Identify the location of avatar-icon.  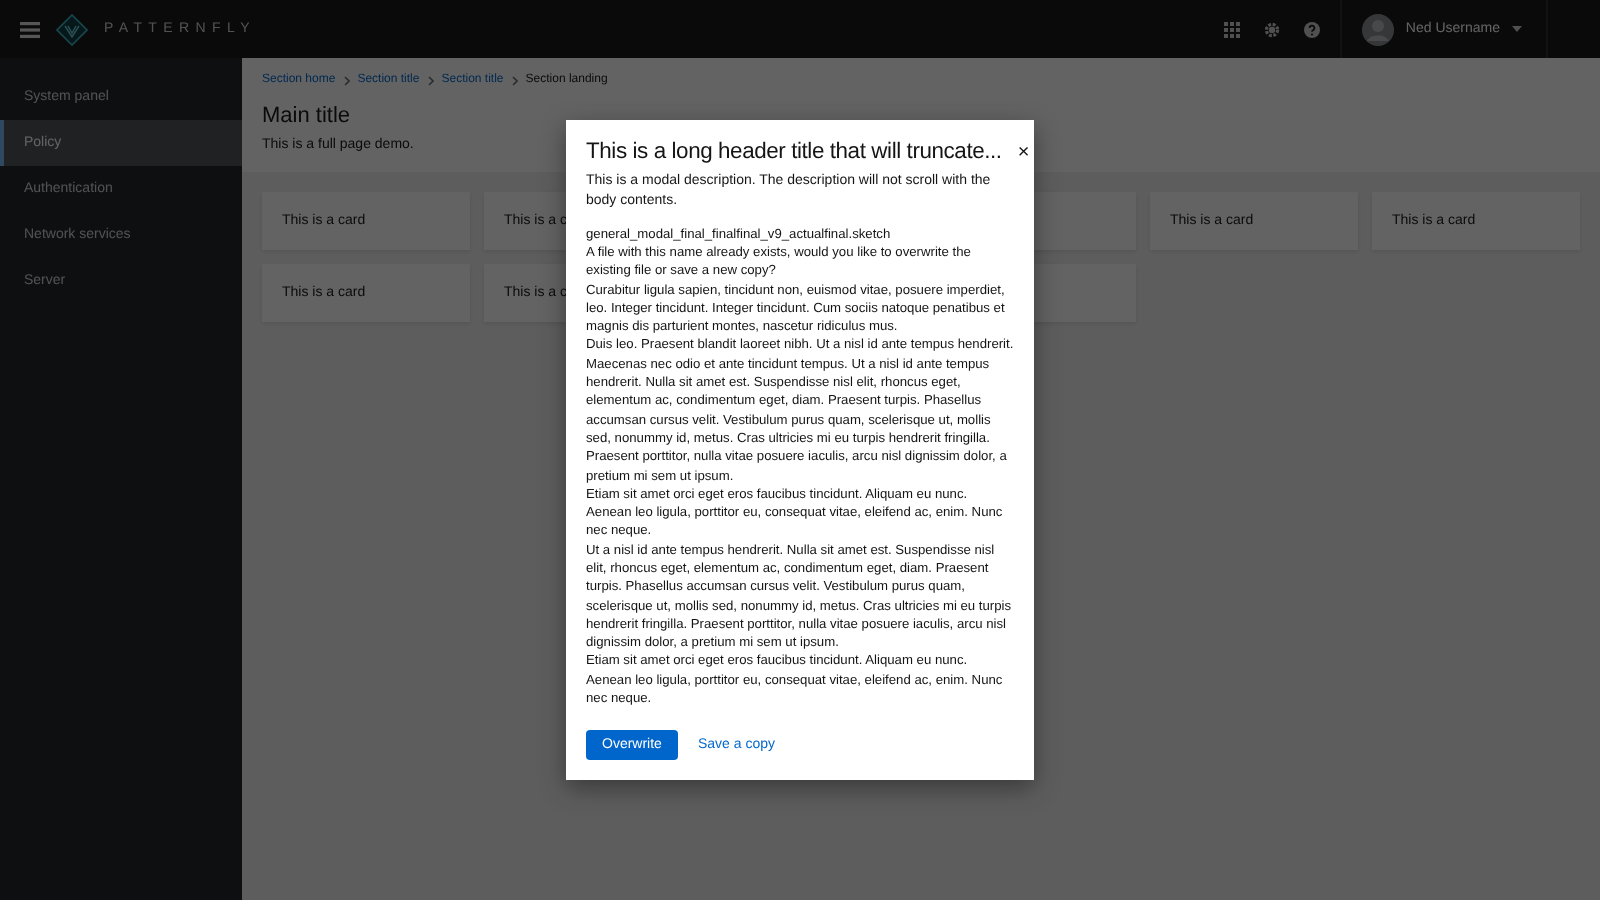
(1377, 29).